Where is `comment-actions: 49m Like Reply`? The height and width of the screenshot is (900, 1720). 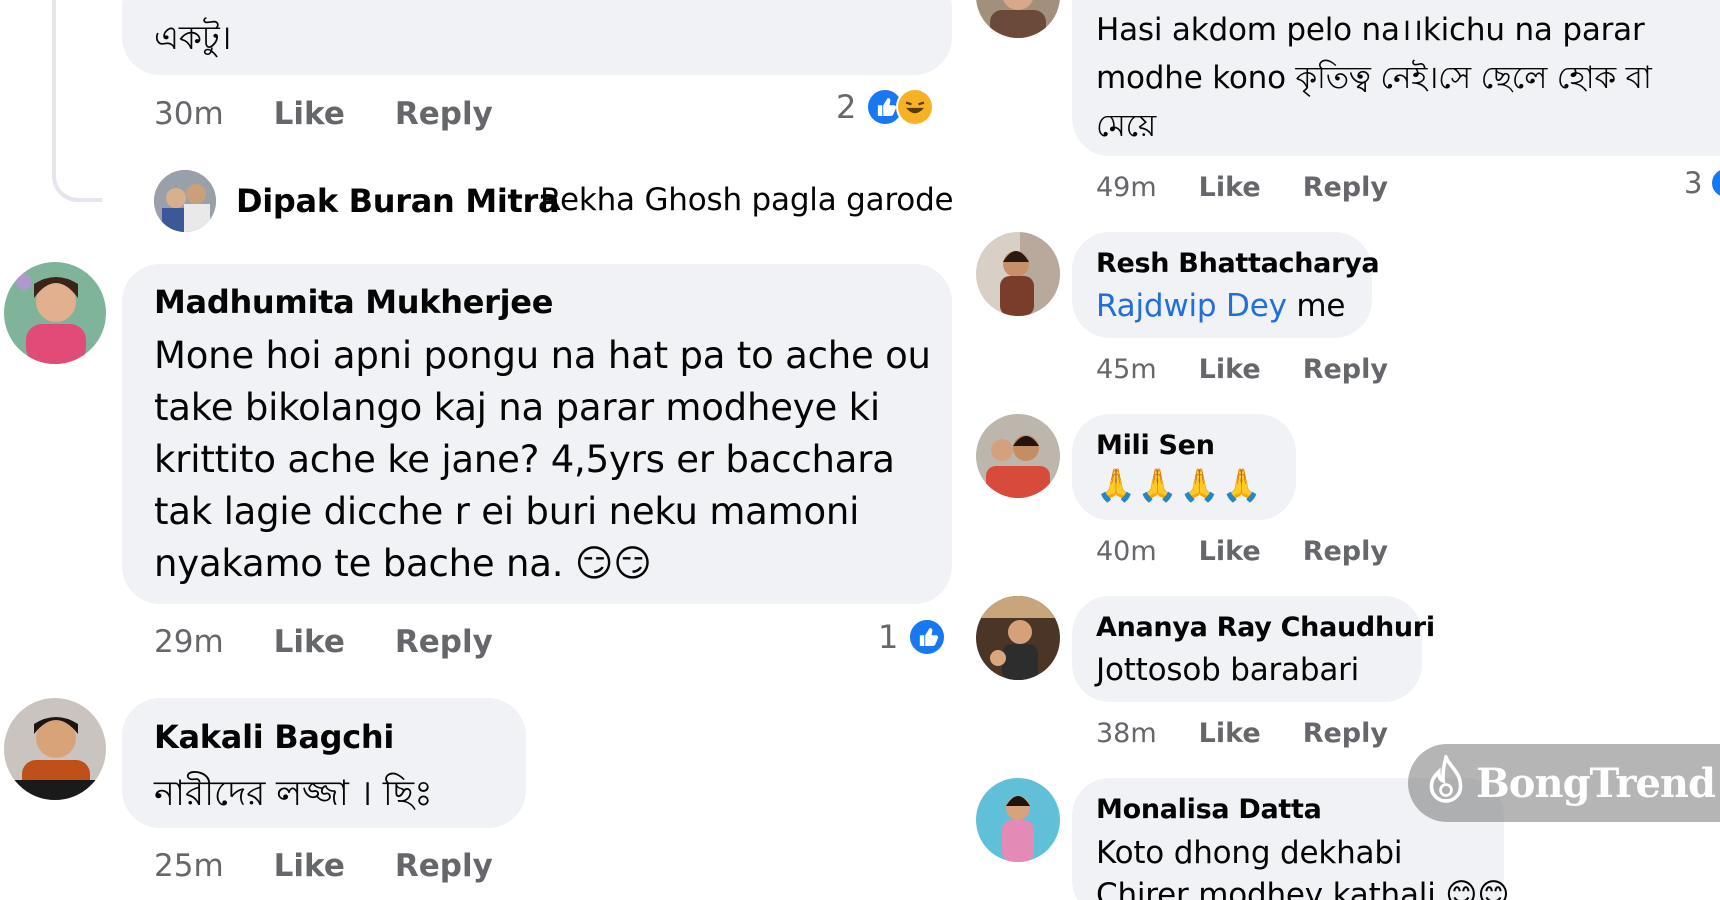
comment-actions: 49m Like Reply is located at coordinates (1242, 187).